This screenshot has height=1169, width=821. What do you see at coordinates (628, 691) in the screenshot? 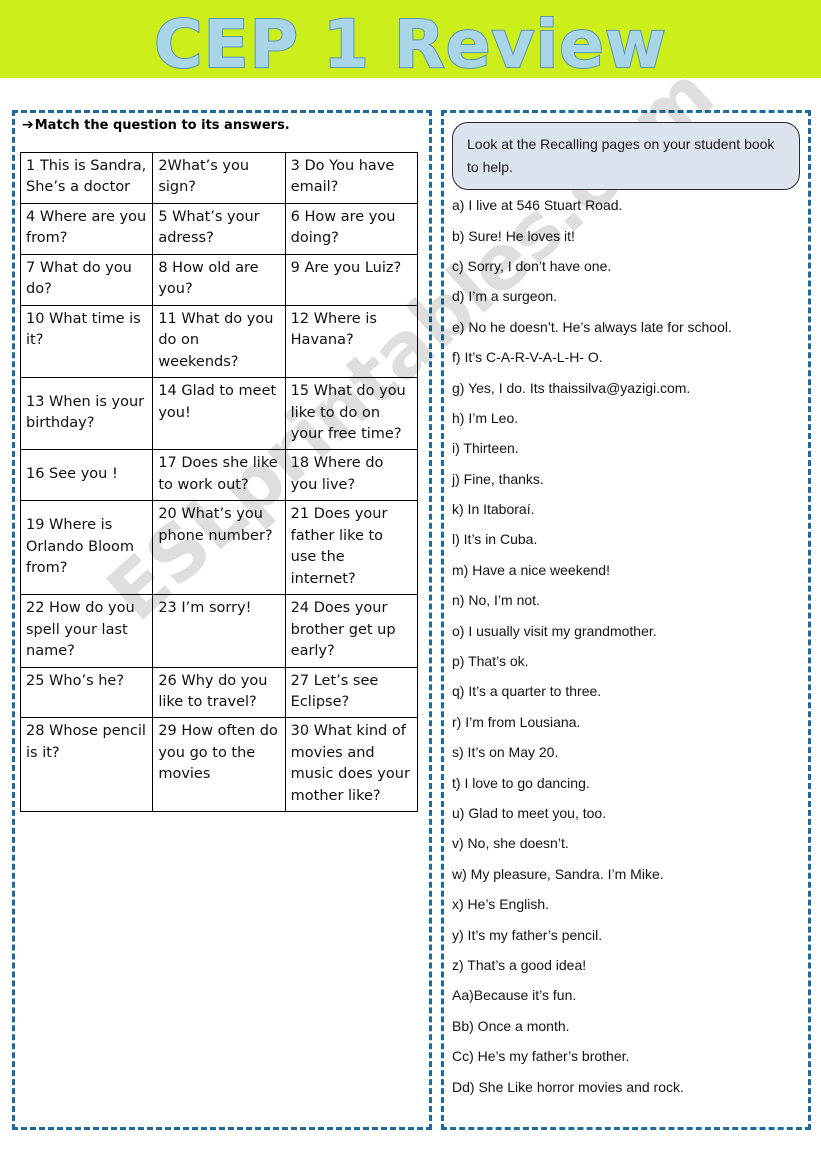
I see `list-item: q) It’s a quarter to three.` at bounding box center [628, 691].